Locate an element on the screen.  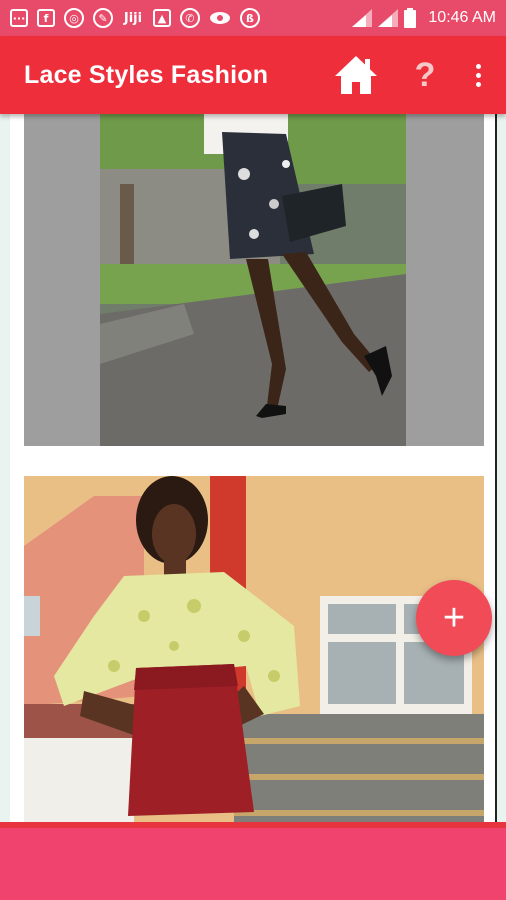
app-title: Lace Styles Fashion is located at coordinates (146, 74).